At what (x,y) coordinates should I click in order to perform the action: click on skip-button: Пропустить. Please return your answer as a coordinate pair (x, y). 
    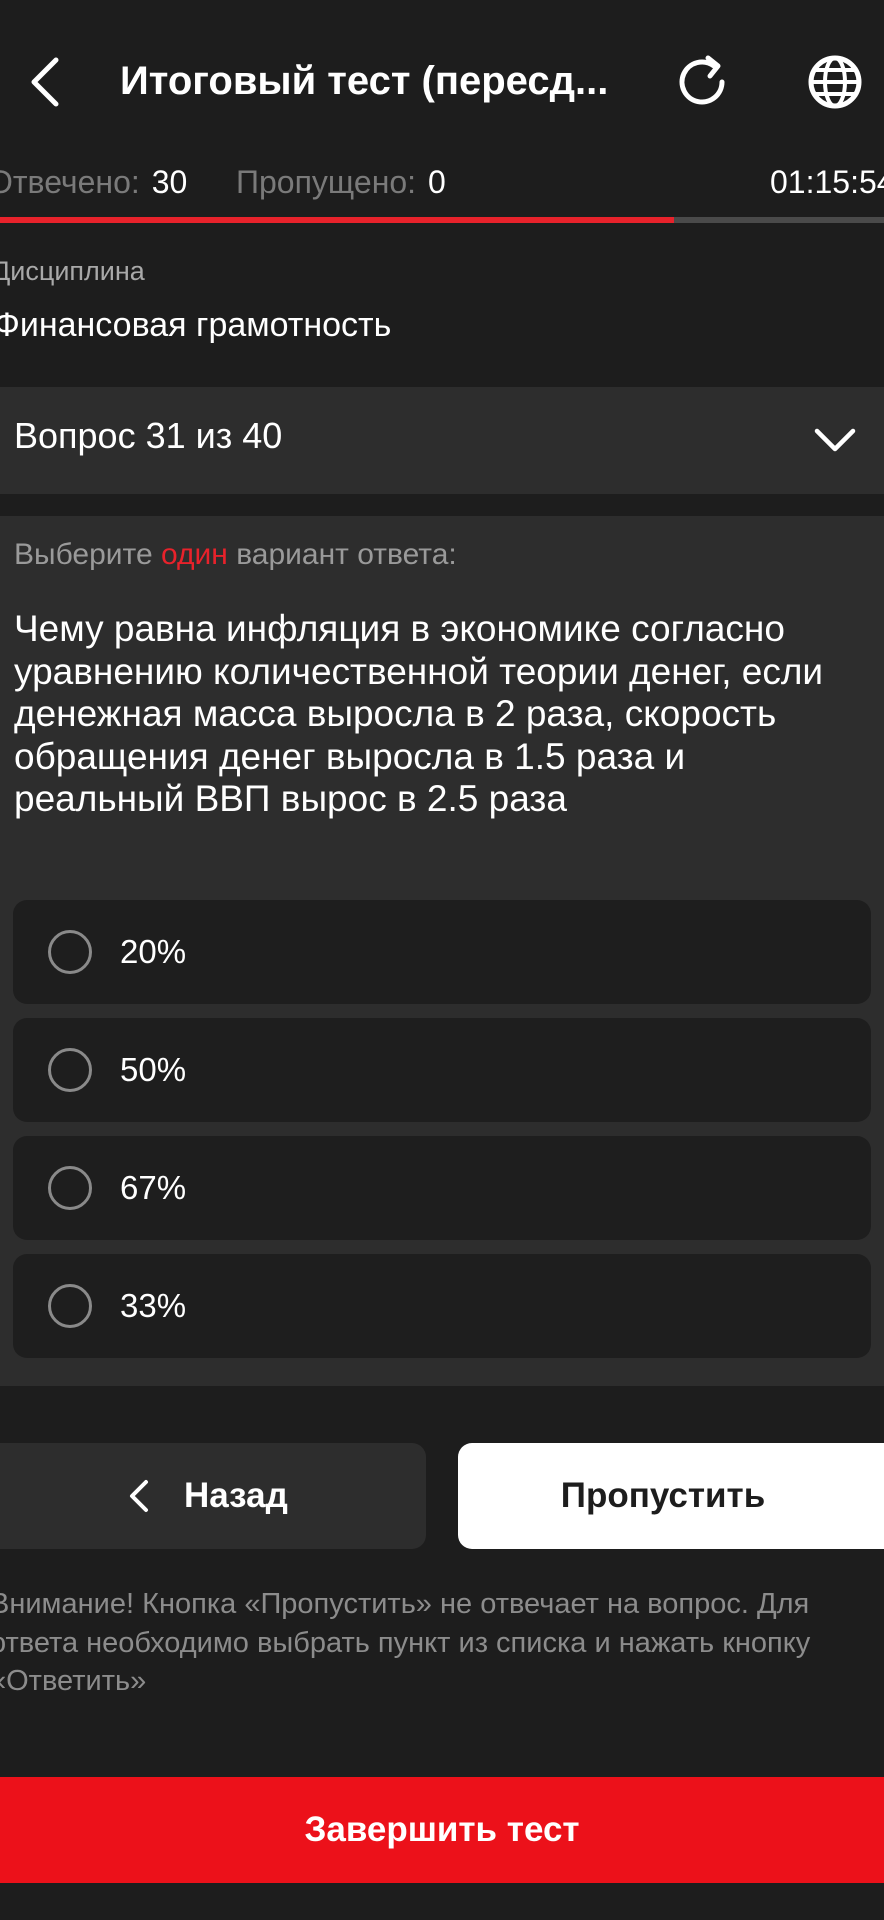
    Looking at the image, I should click on (671, 1496).